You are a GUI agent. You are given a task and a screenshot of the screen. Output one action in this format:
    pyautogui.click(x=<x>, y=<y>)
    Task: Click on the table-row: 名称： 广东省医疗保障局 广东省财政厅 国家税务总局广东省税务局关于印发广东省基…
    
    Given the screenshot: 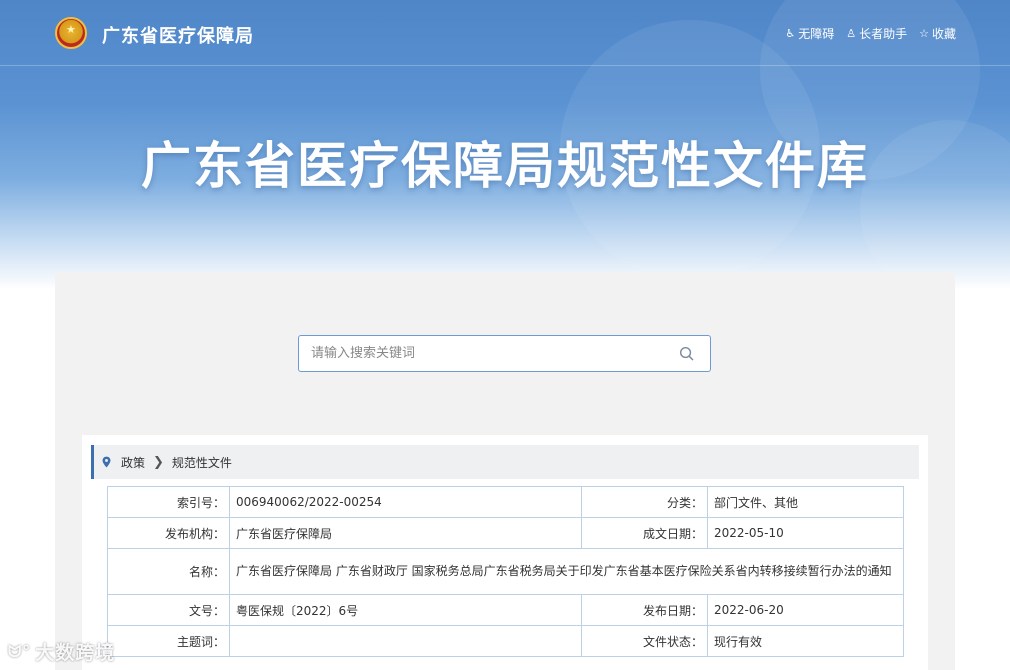 What is the action you would take?
    pyautogui.click(x=505, y=571)
    